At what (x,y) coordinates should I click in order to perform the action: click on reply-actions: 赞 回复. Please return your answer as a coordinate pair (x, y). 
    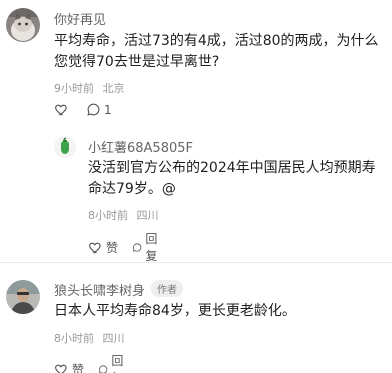
    Looking at the image, I should click on (132, 247).